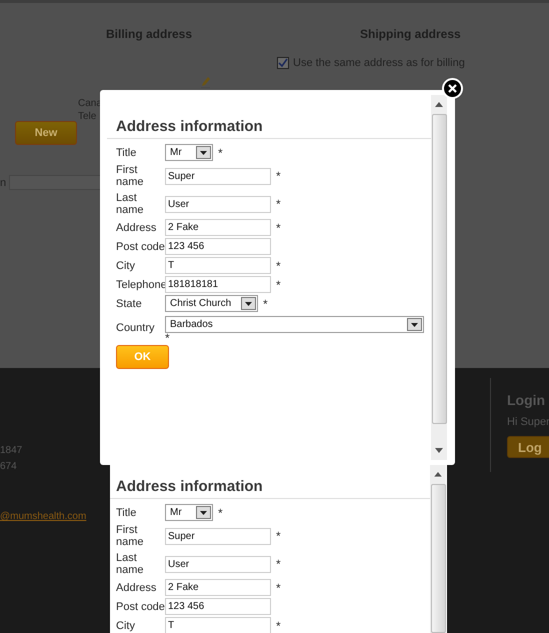  I want to click on field-label: Telephone, so click(140, 284).